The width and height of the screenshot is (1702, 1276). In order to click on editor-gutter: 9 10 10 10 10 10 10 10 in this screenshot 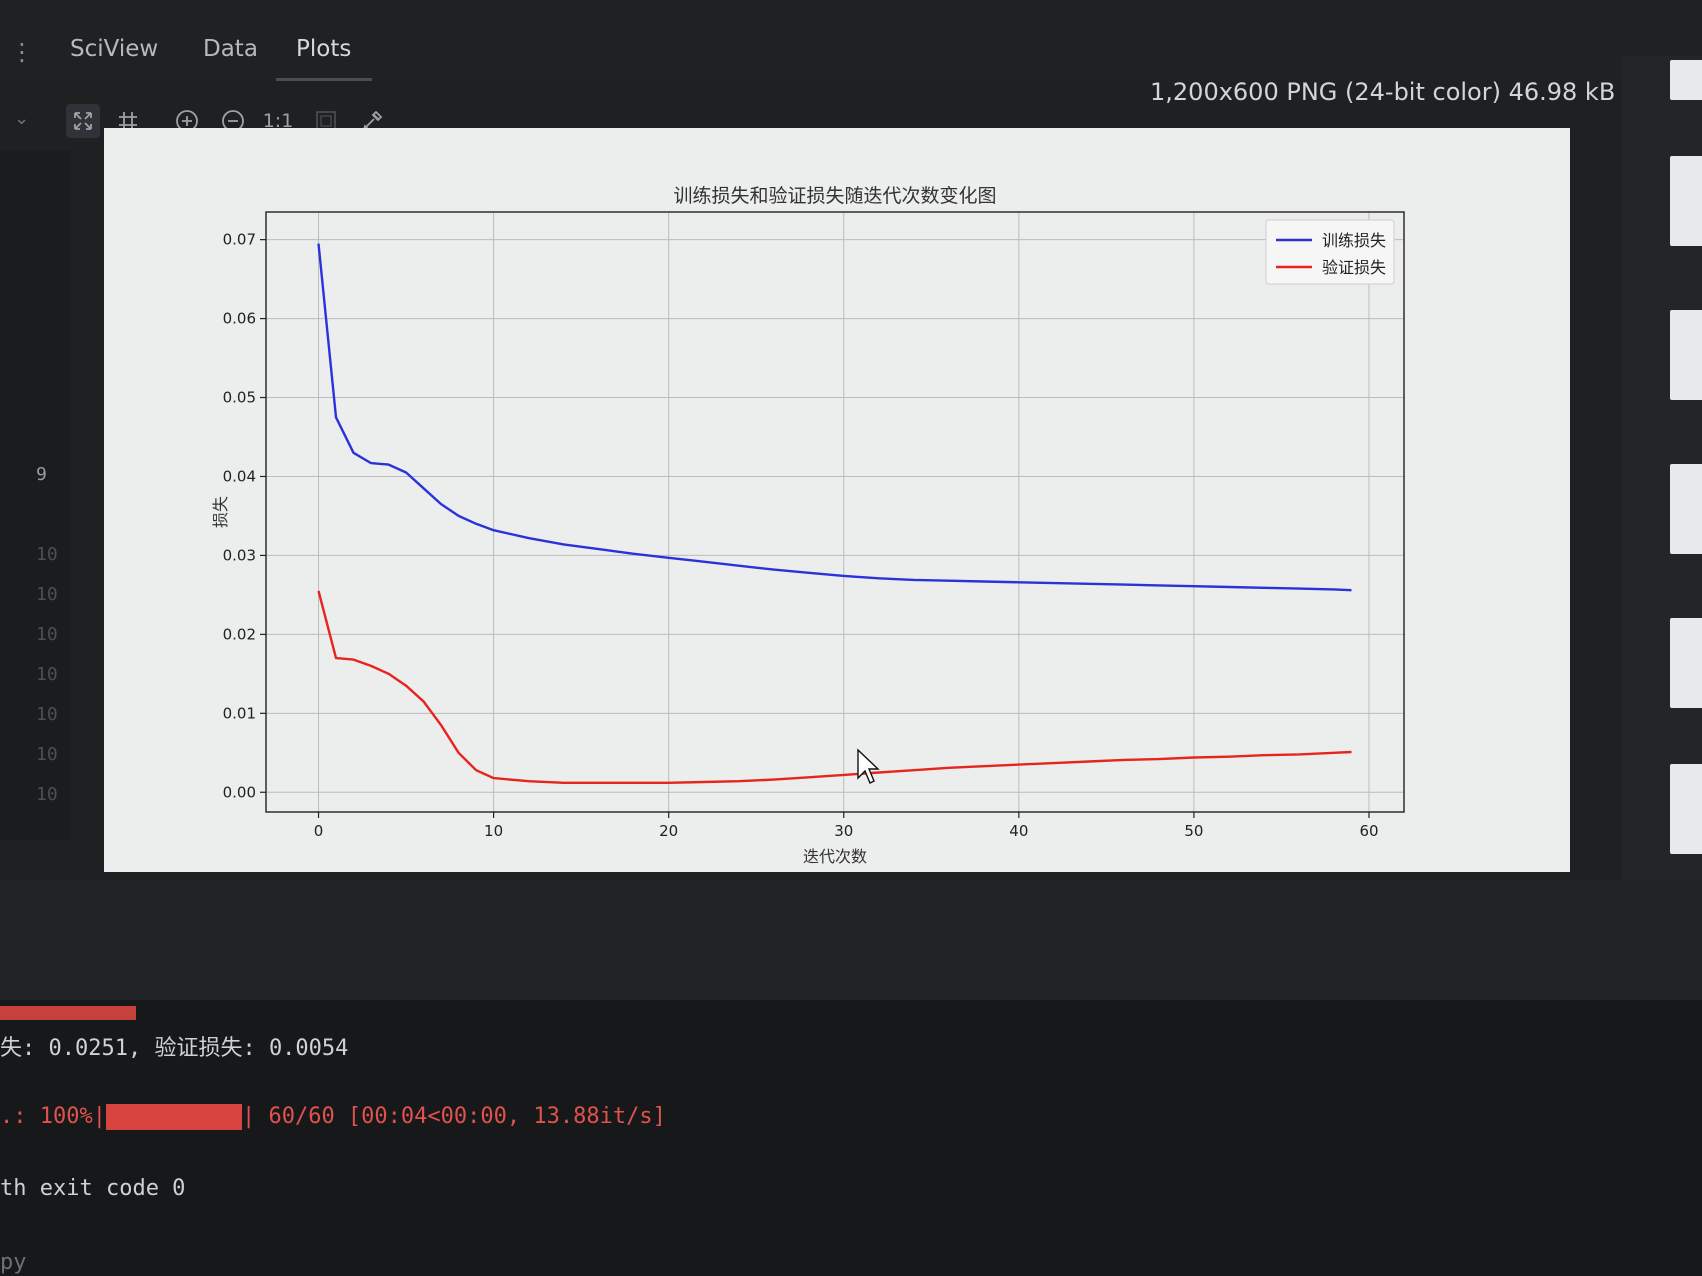, I will do `click(35, 495)`.